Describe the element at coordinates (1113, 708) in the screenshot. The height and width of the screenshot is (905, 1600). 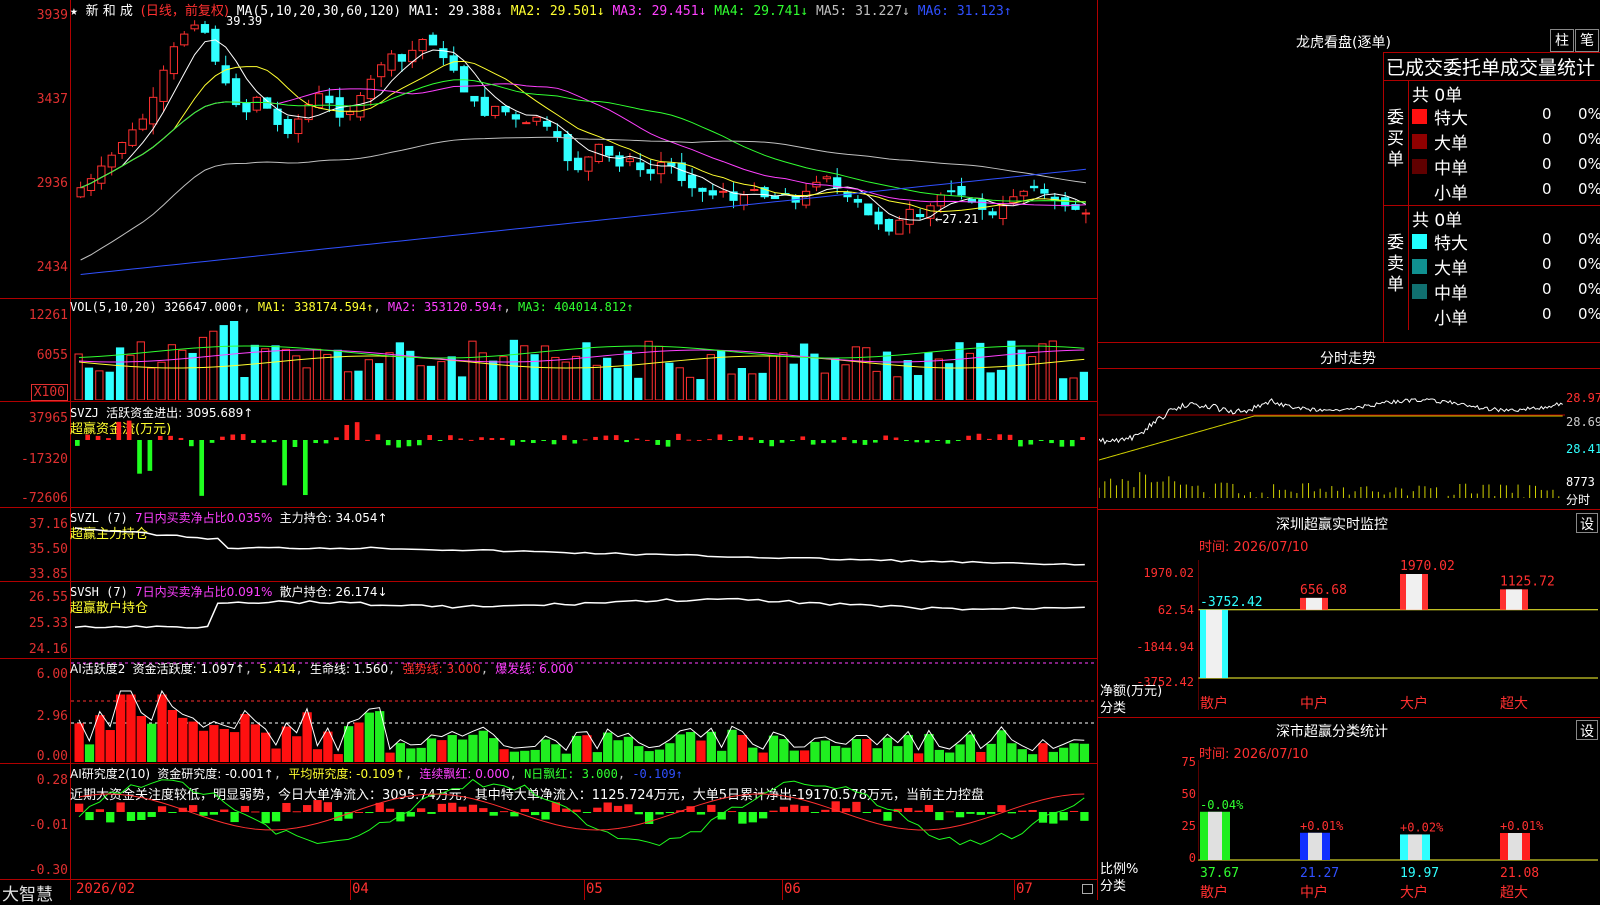
I see `sz-monitor-xlabel: 分类` at that location.